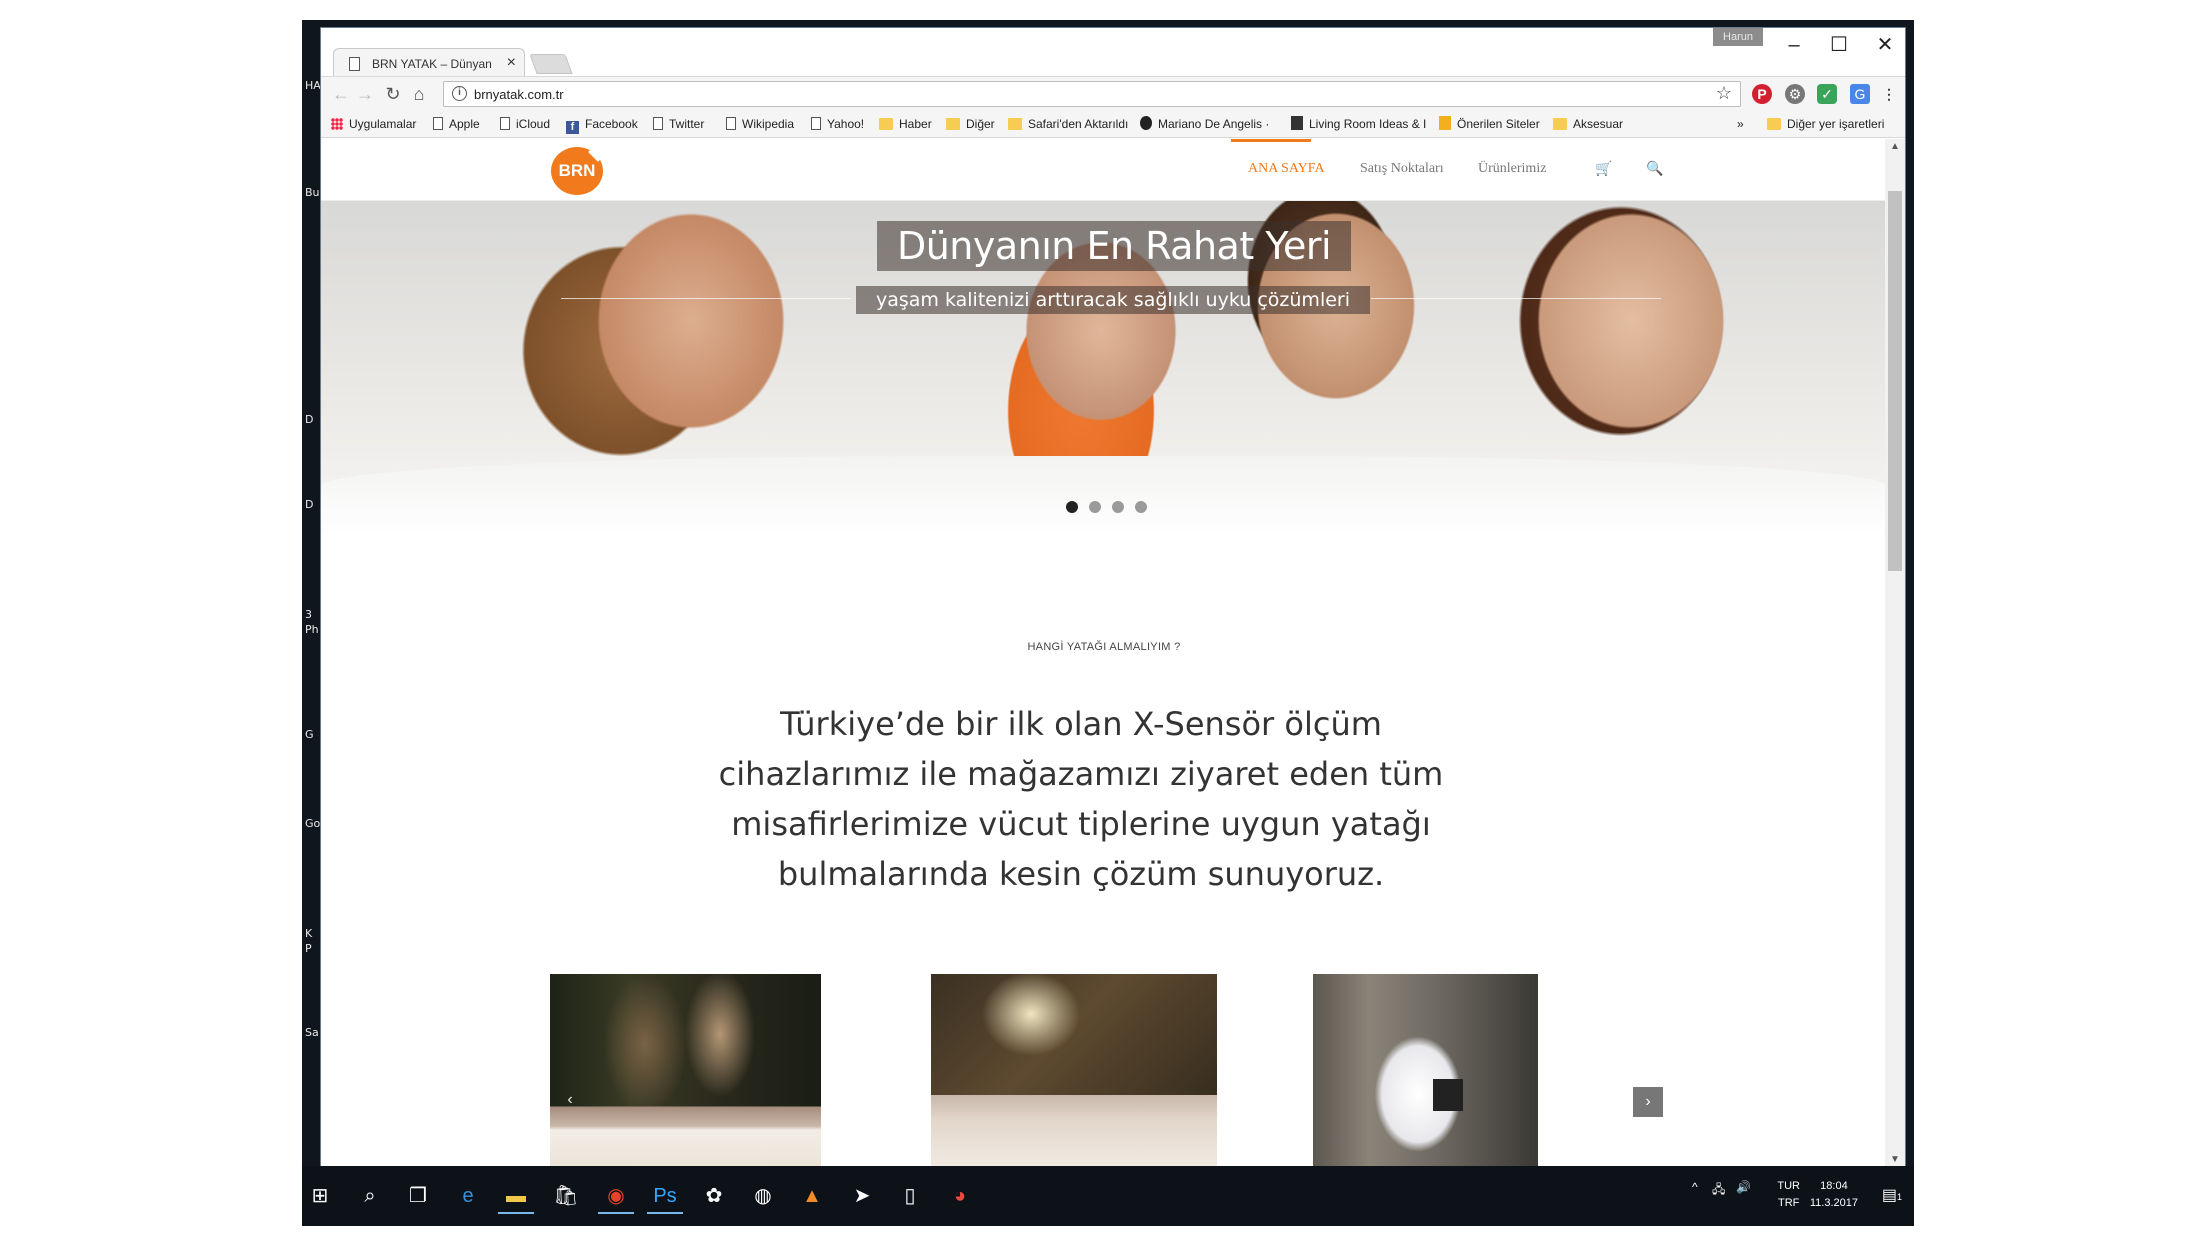 Image resolution: width=2200 pixels, height=1238 pixels. I want to click on forward-button: →, so click(365, 94).